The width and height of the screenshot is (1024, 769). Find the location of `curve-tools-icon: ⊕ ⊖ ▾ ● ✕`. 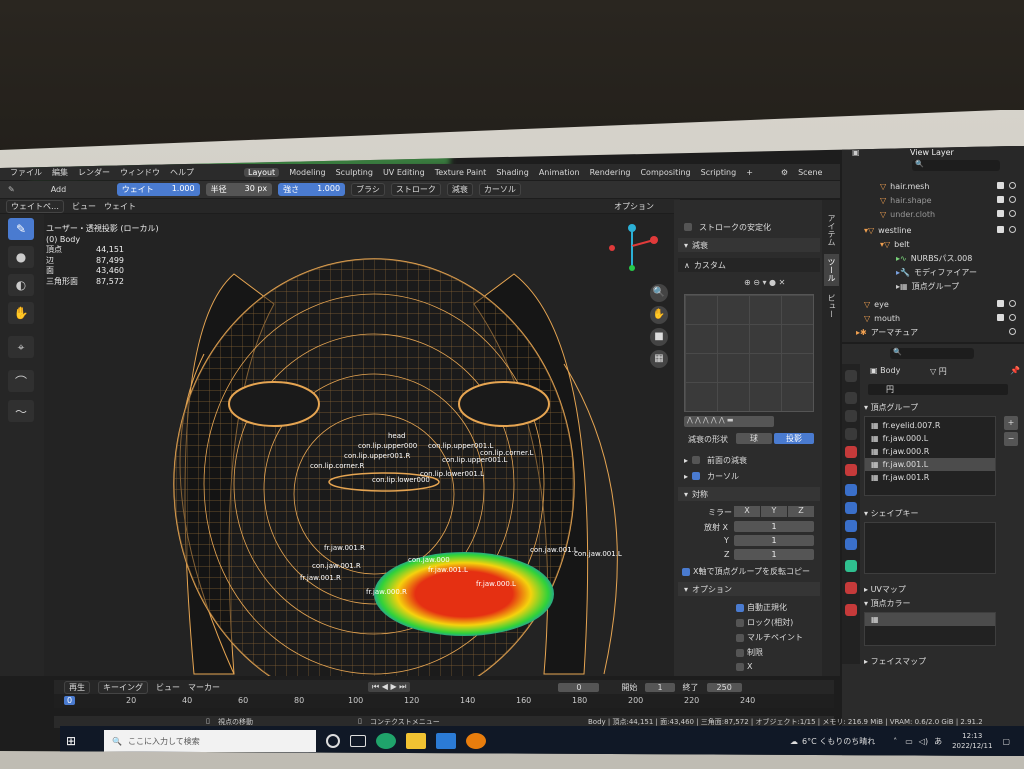

curve-tools-icon: ⊕ ⊖ ▾ ● ✕ is located at coordinates (764, 282).